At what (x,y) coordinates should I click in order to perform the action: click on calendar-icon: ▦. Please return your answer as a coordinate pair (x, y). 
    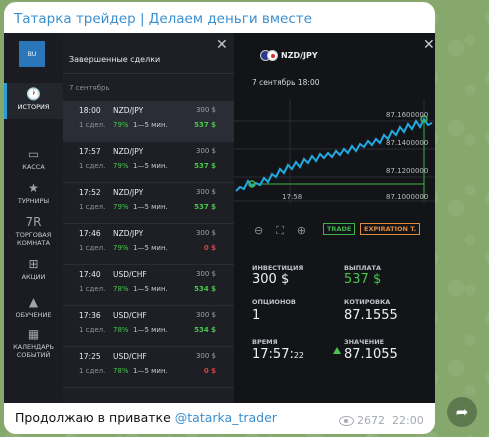
    Looking at the image, I should click on (33, 334).